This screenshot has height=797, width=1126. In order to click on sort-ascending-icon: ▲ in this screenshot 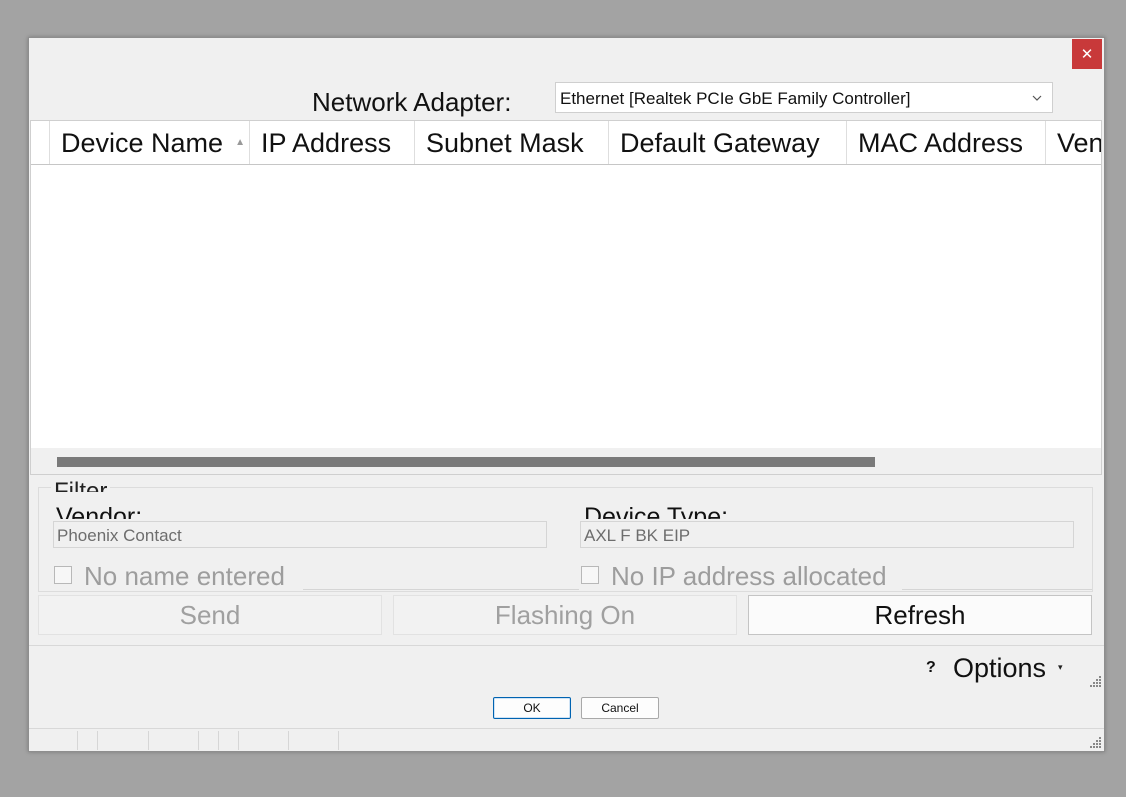, I will do `click(240, 142)`.